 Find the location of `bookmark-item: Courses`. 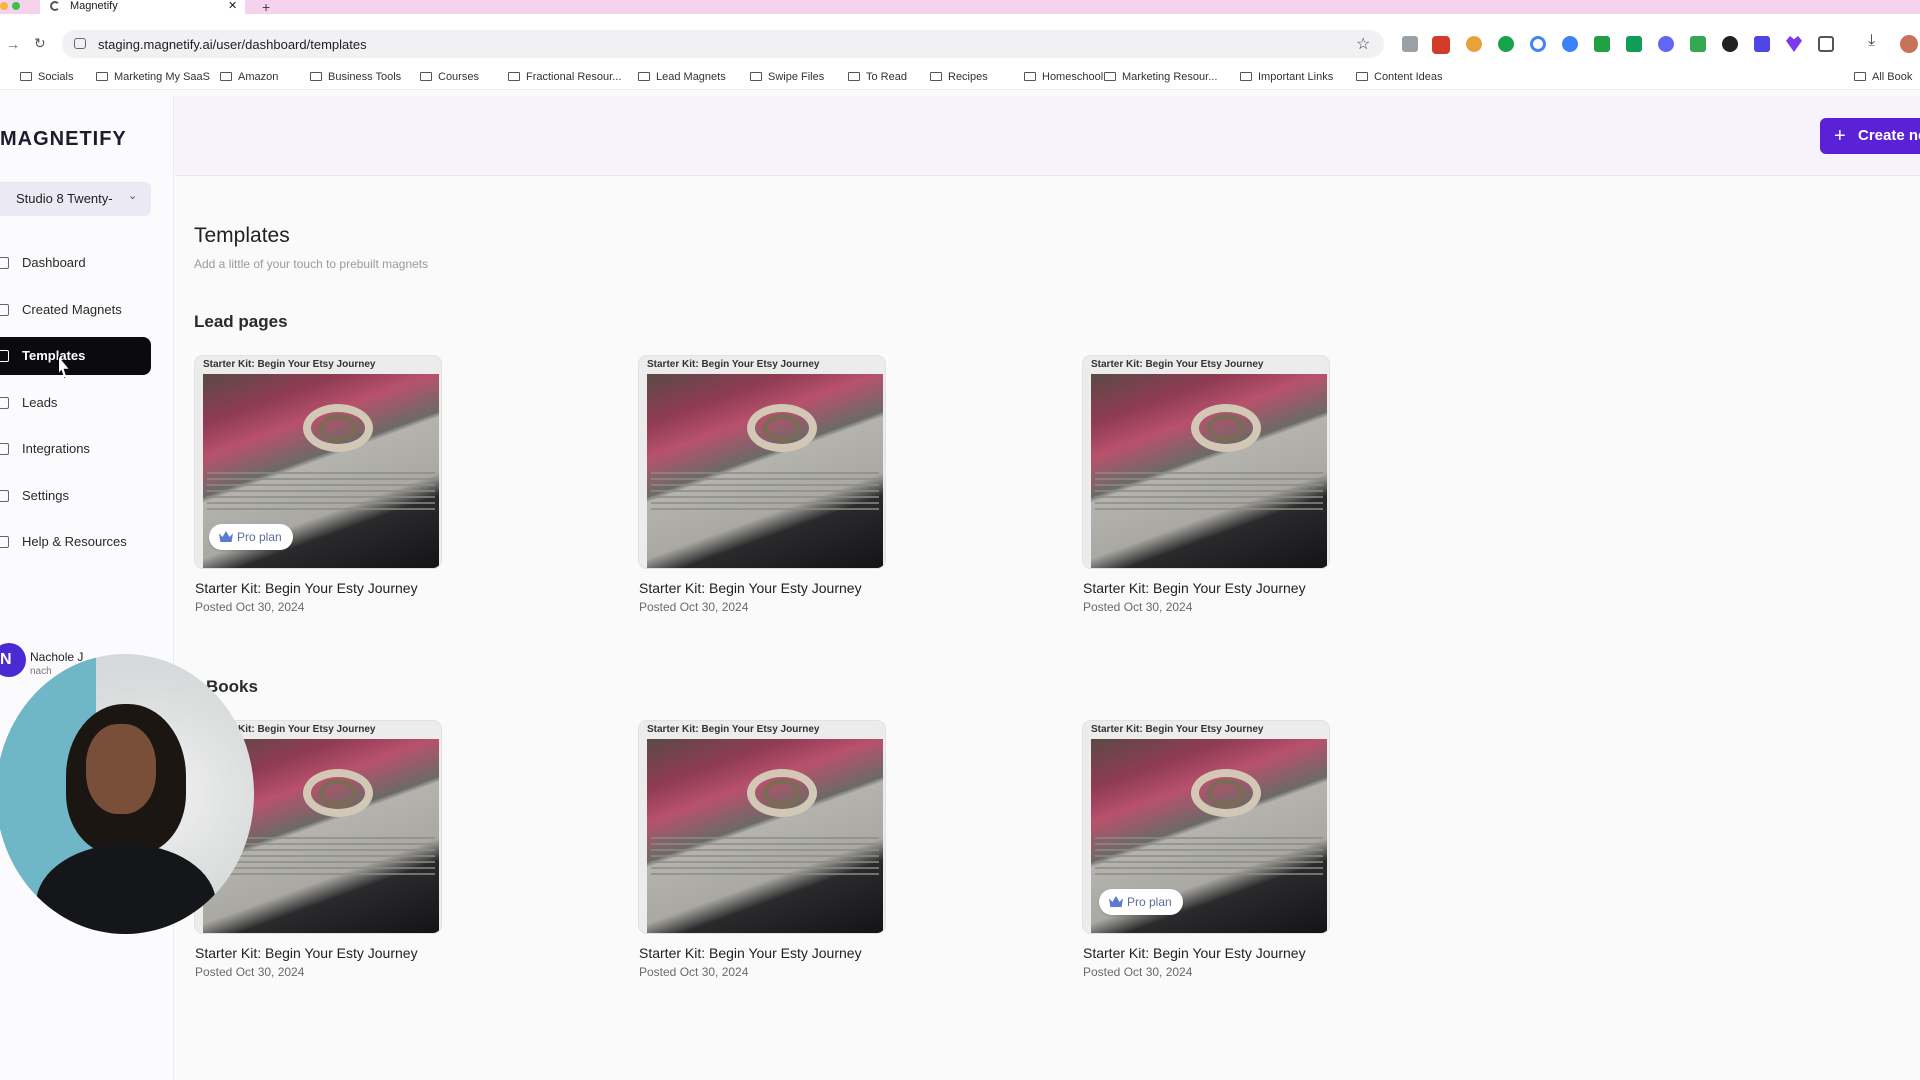

bookmark-item: Courses is located at coordinates (449, 77).